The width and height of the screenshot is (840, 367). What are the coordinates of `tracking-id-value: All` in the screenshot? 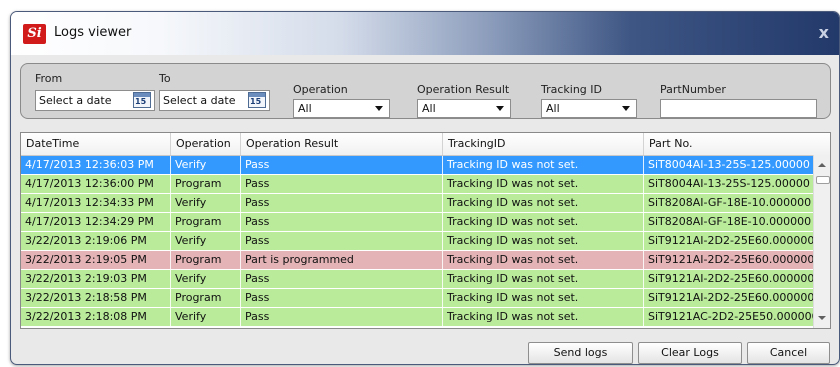 It's located at (553, 108).